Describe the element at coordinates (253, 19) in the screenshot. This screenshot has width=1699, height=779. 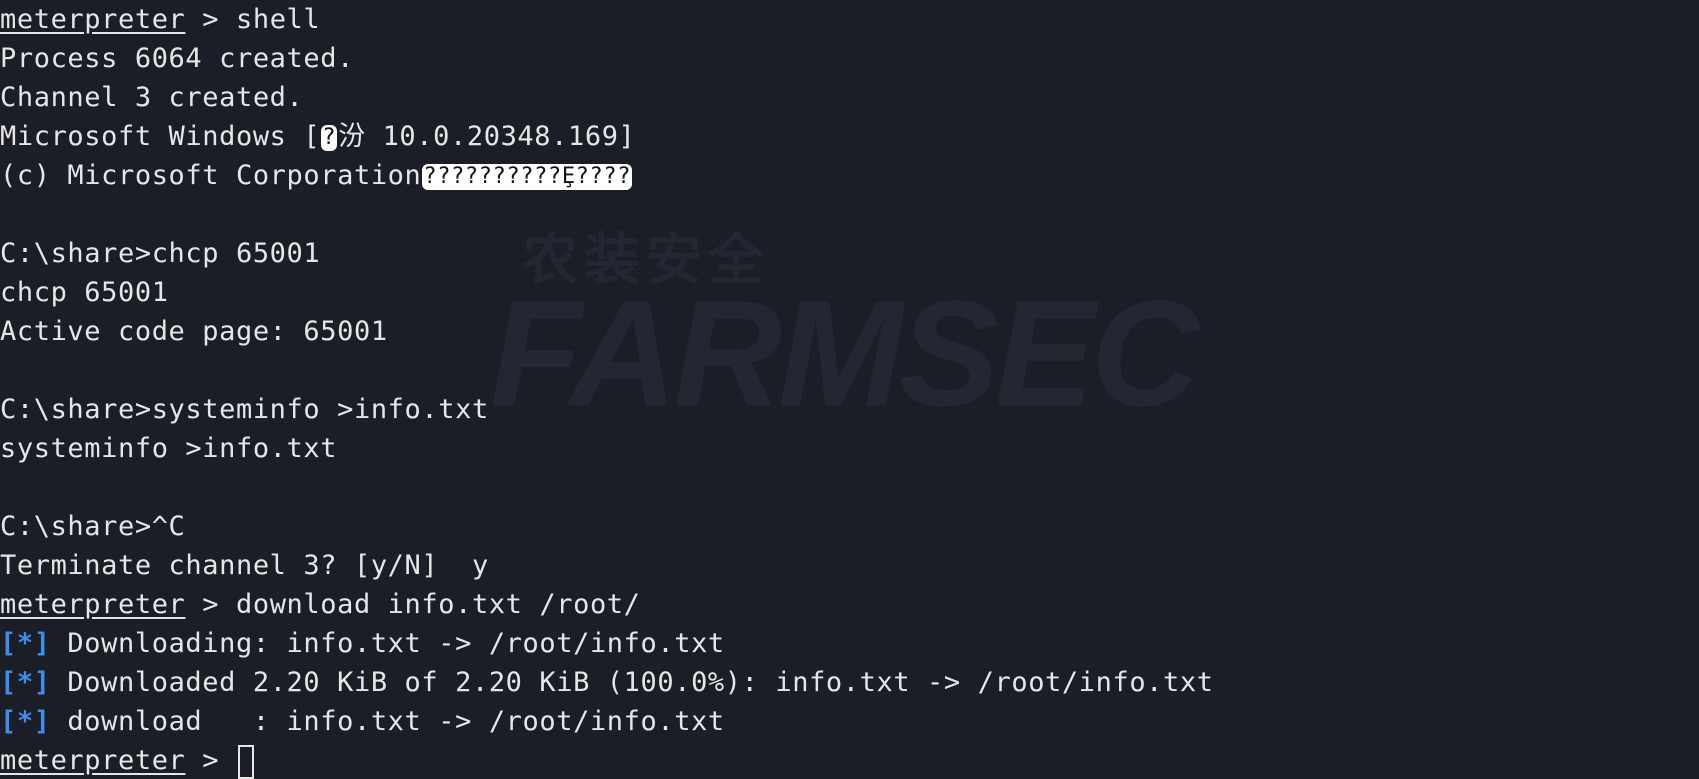
I see `command-text: > shell` at that location.